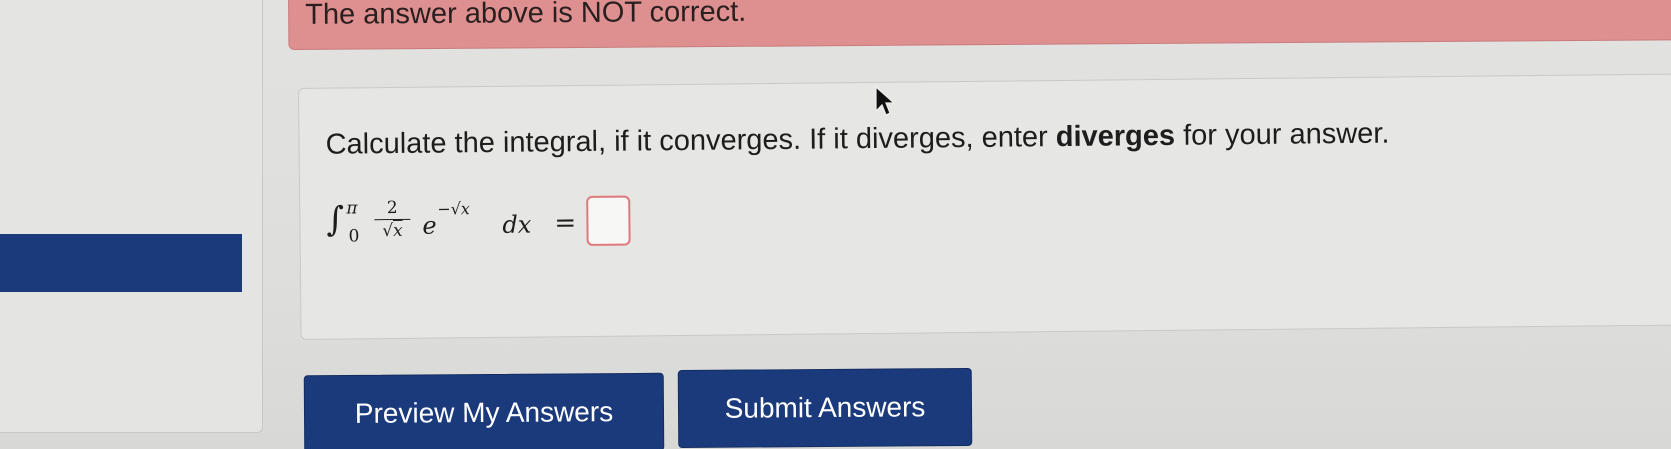 The height and width of the screenshot is (449, 1671). Describe the element at coordinates (608, 220) in the screenshot. I see `answer-input` at that location.